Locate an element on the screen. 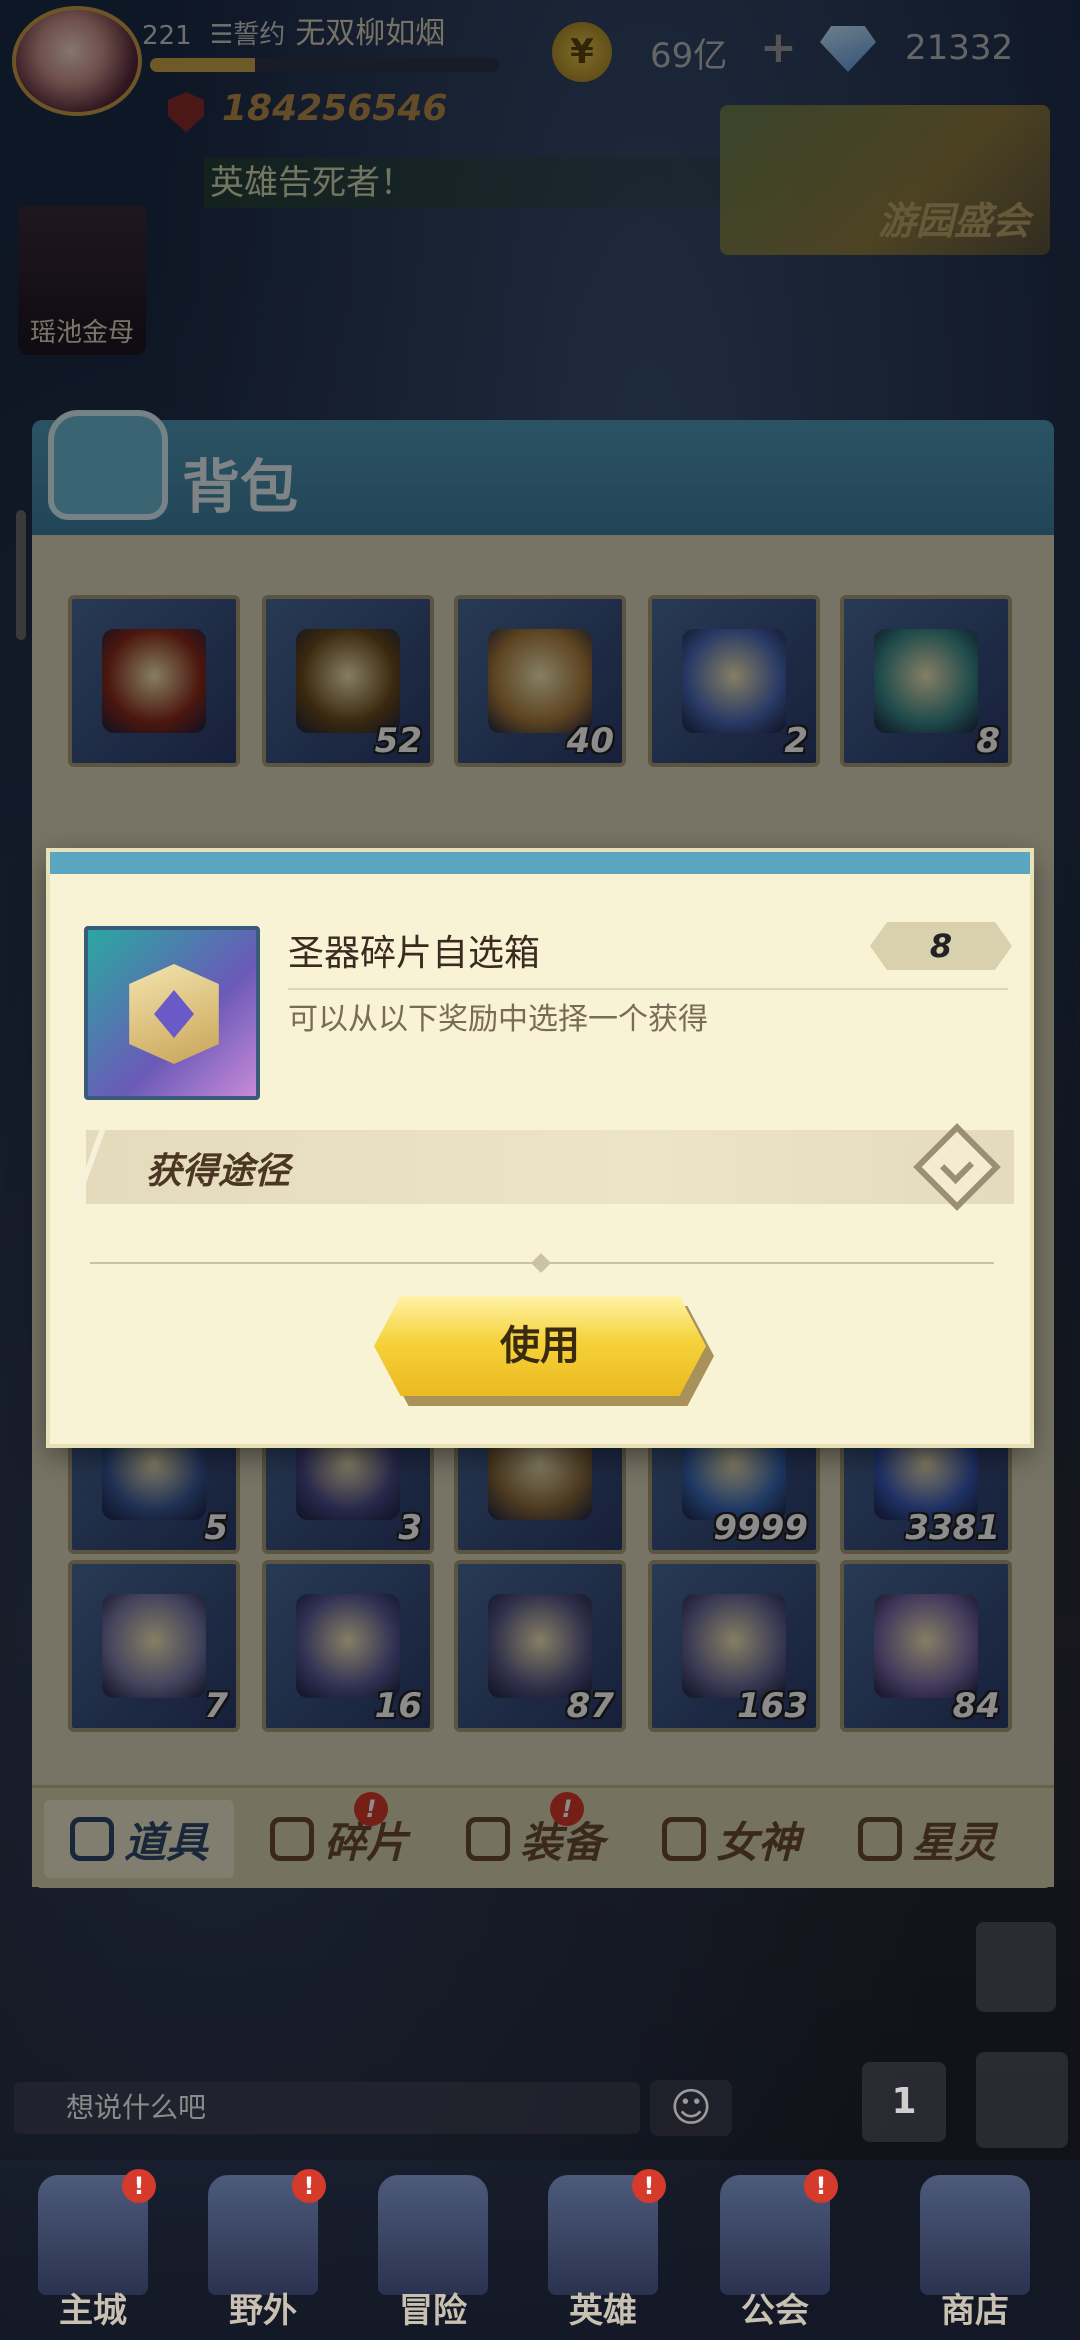  item-name: 圣器碎片自选箱 is located at coordinates (414, 953).